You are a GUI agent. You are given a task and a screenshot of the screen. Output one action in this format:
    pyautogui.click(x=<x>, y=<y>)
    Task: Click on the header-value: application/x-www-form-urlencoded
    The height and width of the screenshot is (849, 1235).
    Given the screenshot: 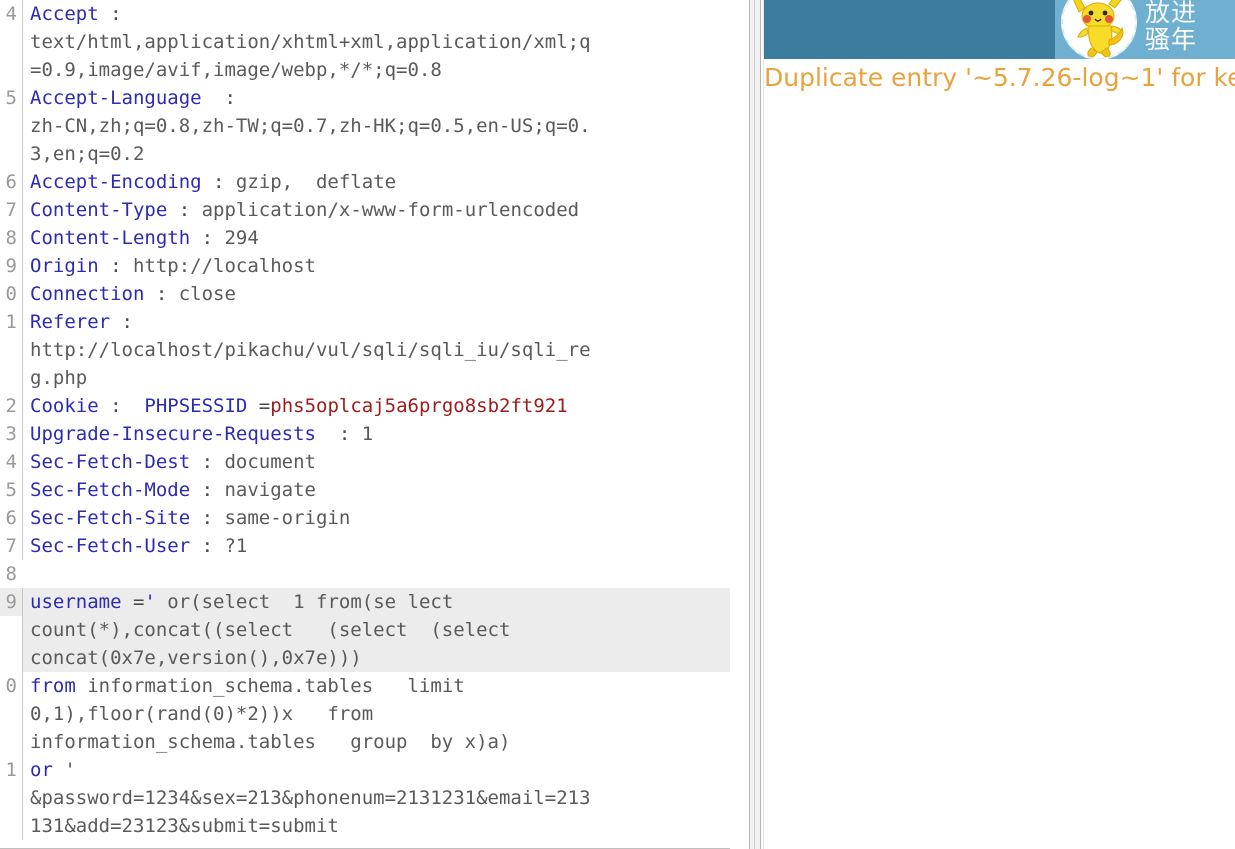 What is the action you would take?
    pyautogui.click(x=390, y=210)
    